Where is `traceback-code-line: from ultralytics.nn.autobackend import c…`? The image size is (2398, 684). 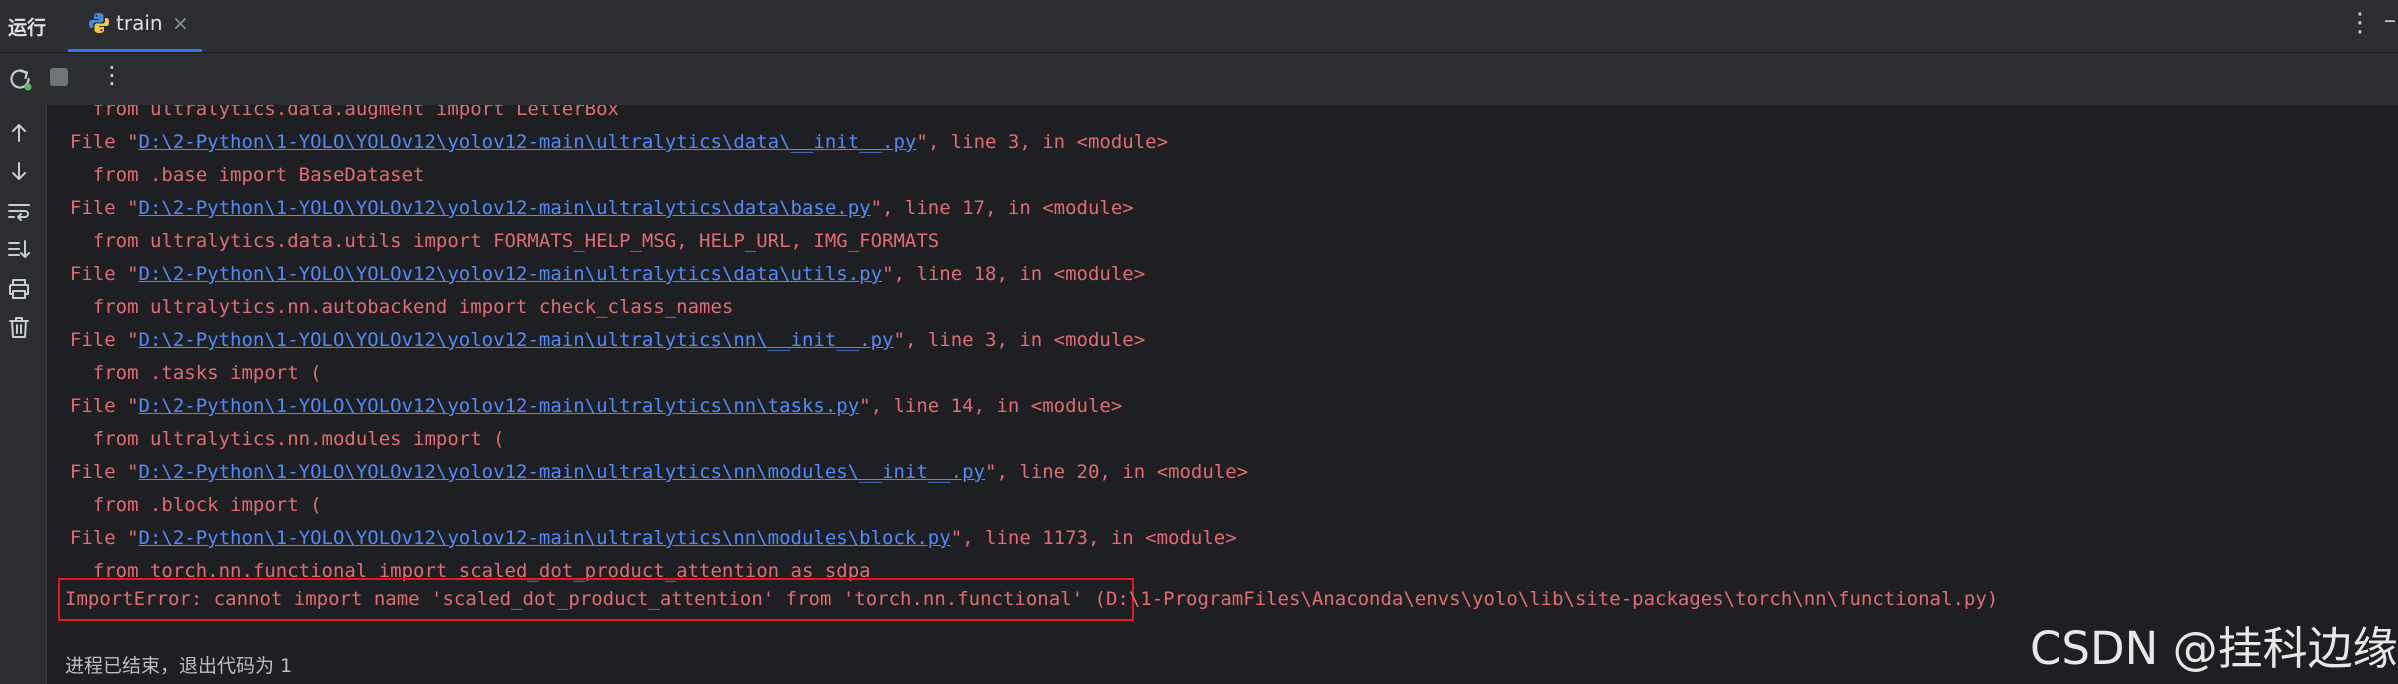
traceback-code-line: from ultralytics.nn.autobackend import c… is located at coordinates (390, 307).